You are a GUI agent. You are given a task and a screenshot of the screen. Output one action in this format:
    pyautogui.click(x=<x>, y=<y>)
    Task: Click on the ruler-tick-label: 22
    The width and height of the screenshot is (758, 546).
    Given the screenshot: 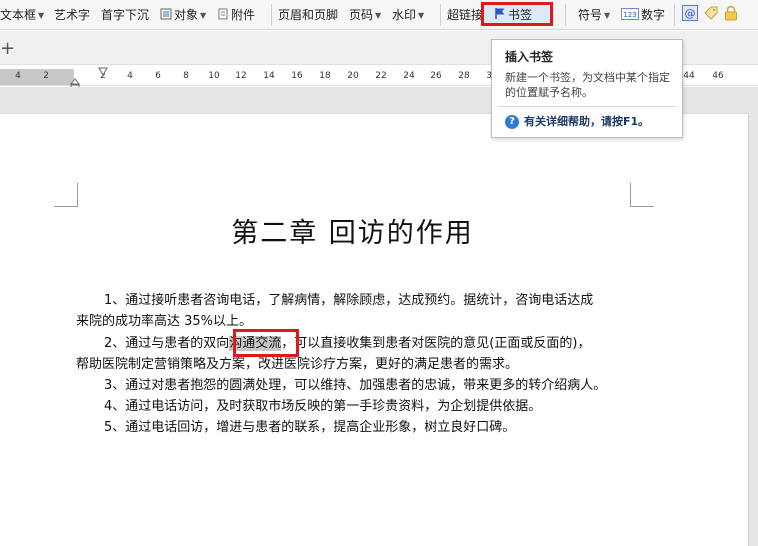 What is the action you would take?
    pyautogui.click(x=381, y=76)
    